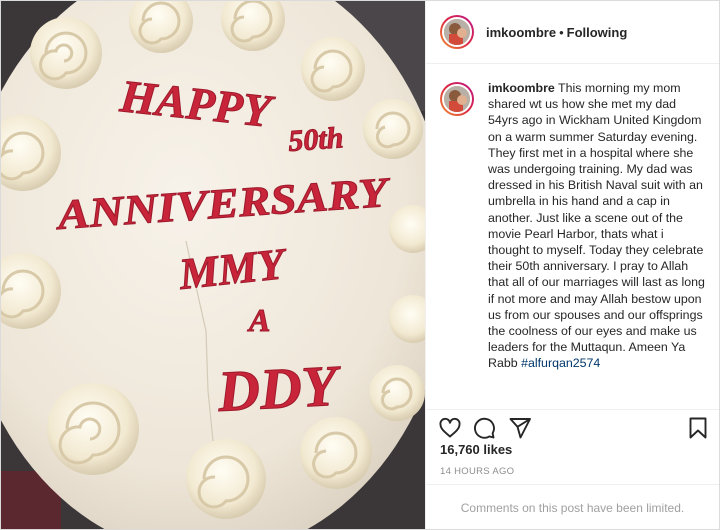 The image size is (720, 530). What do you see at coordinates (476, 449) in the screenshot?
I see `likes-count: 16,760 likes` at bounding box center [476, 449].